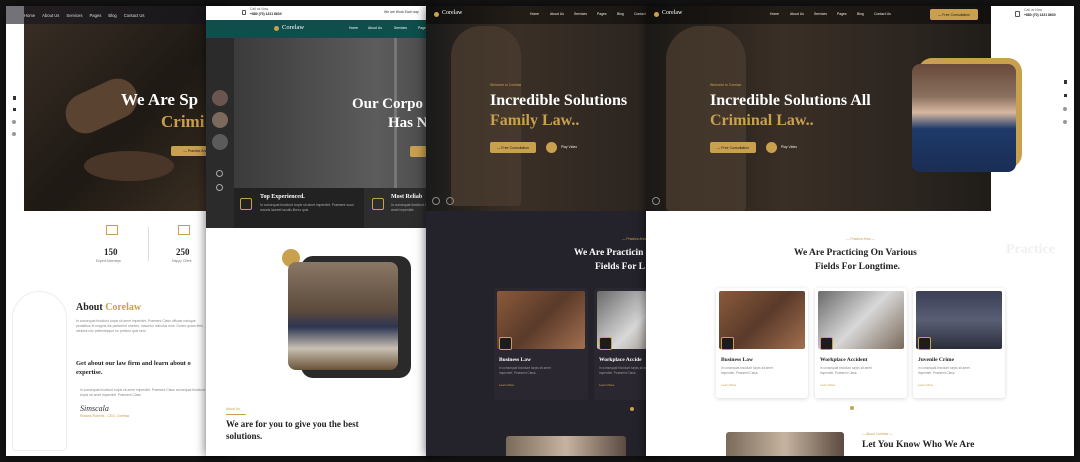  Describe the element at coordinates (860, 239) in the screenshot. I see `practice-kicker: — Practice Area —` at that location.